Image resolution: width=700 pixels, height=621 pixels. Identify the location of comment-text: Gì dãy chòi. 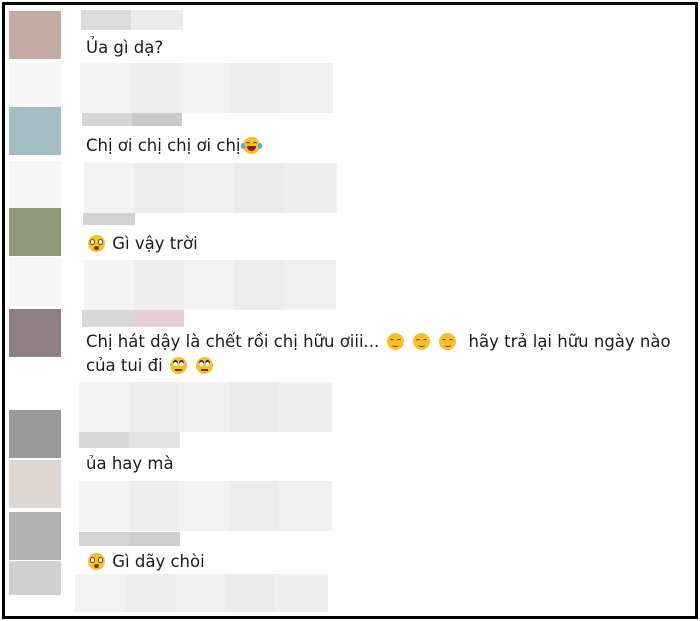
(145, 562).